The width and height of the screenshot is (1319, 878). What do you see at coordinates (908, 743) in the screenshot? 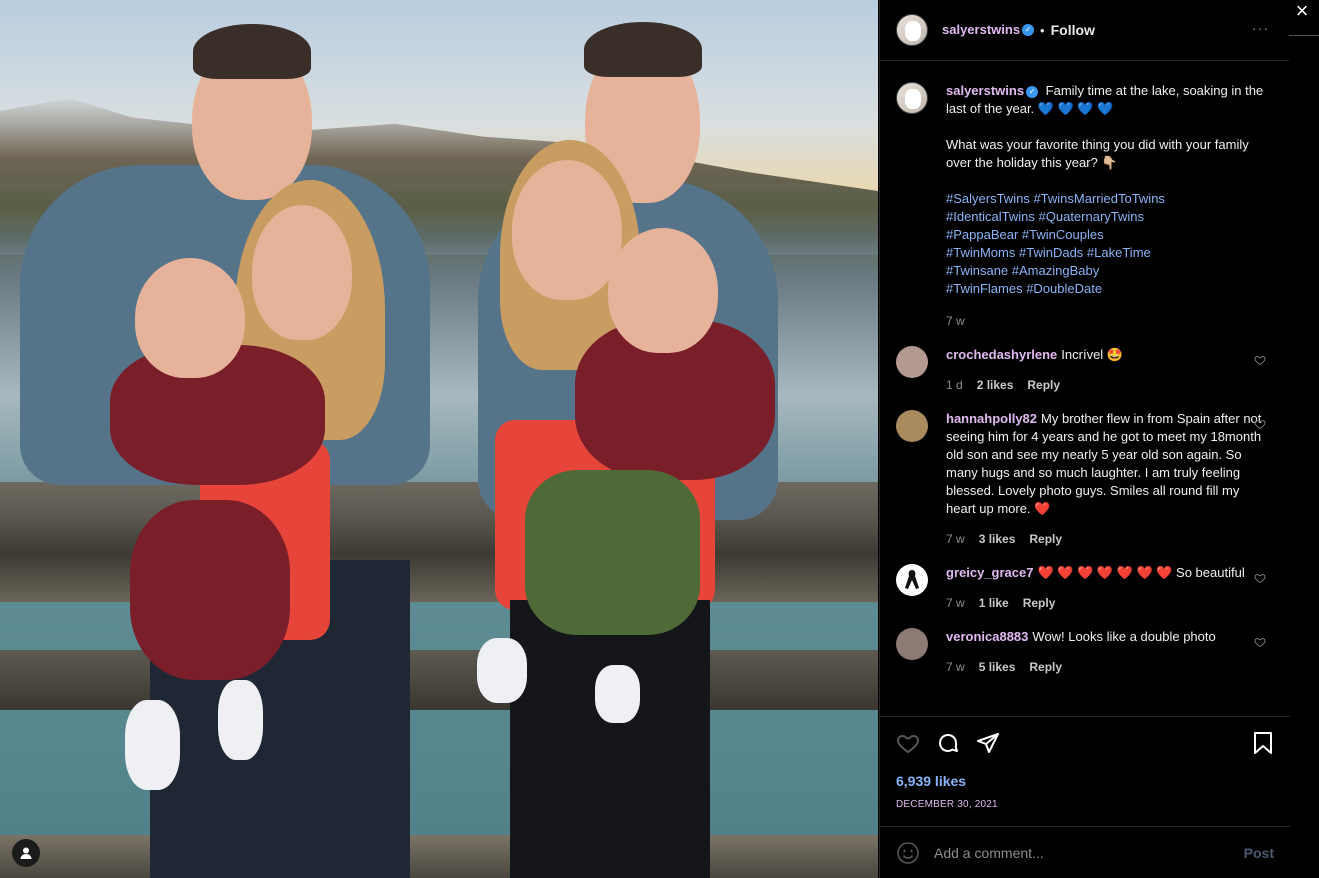
I see `heart-icon` at bounding box center [908, 743].